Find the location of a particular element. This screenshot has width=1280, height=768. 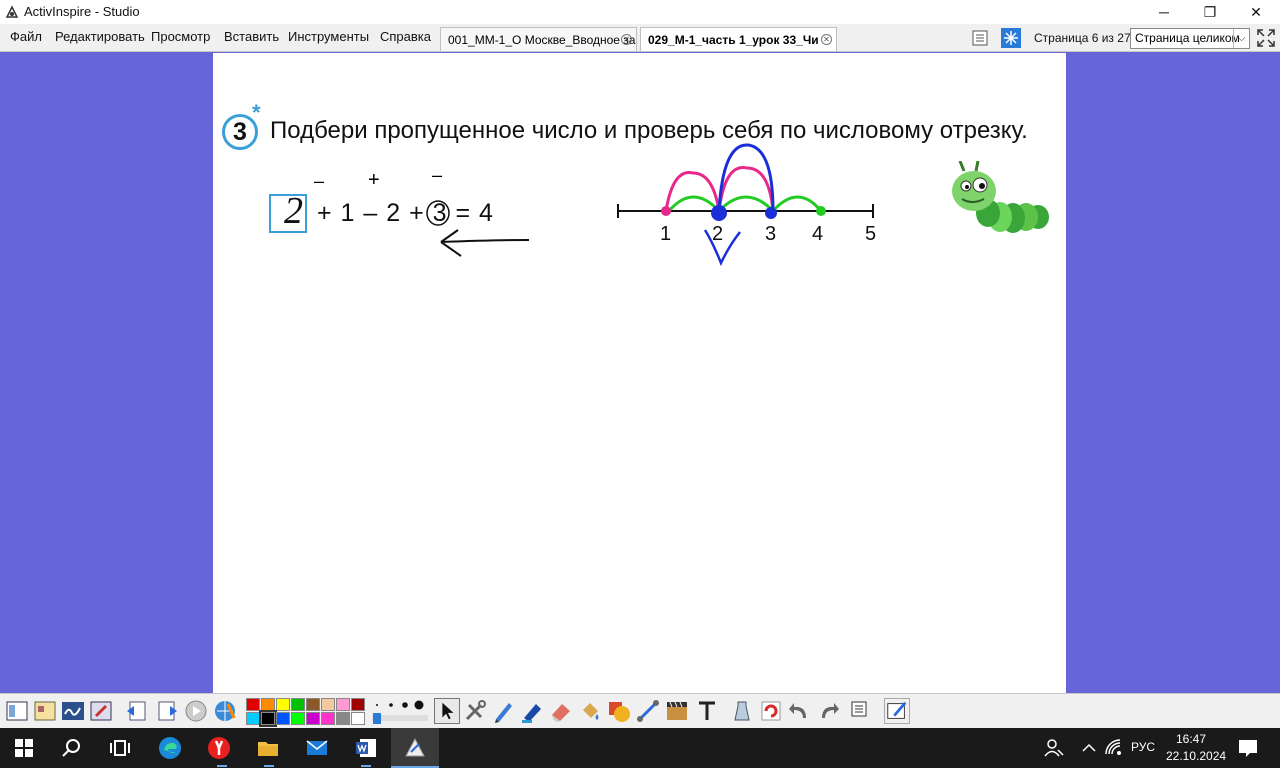

page-browser-icon is located at coordinates (980, 38).